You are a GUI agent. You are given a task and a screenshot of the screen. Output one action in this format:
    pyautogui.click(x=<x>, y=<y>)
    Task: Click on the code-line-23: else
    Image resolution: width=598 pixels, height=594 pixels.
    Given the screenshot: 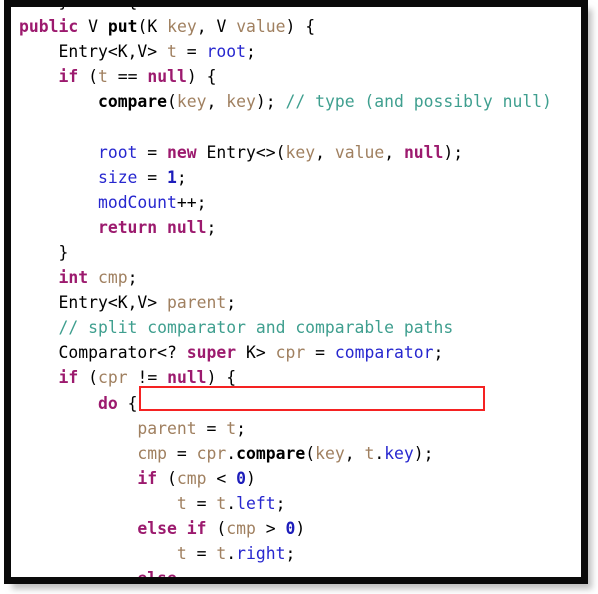 What is the action you would take?
    pyautogui.click(x=285, y=571)
    